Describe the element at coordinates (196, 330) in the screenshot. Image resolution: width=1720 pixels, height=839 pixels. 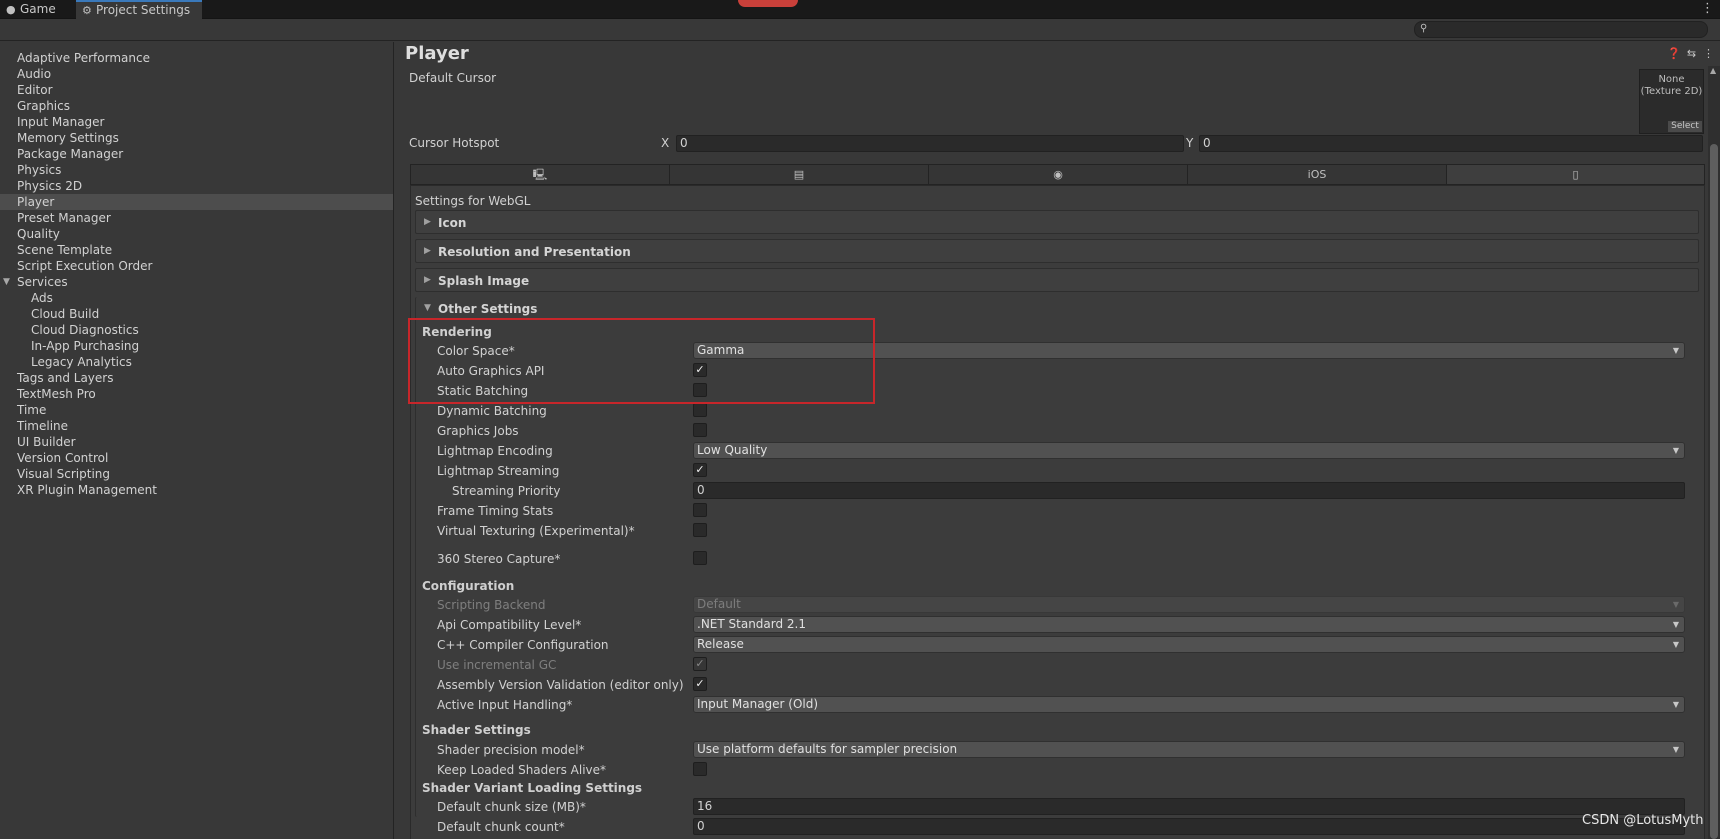
I see `sidebar-item-cloud-diagnostics: Cloud Diagnostics` at that location.